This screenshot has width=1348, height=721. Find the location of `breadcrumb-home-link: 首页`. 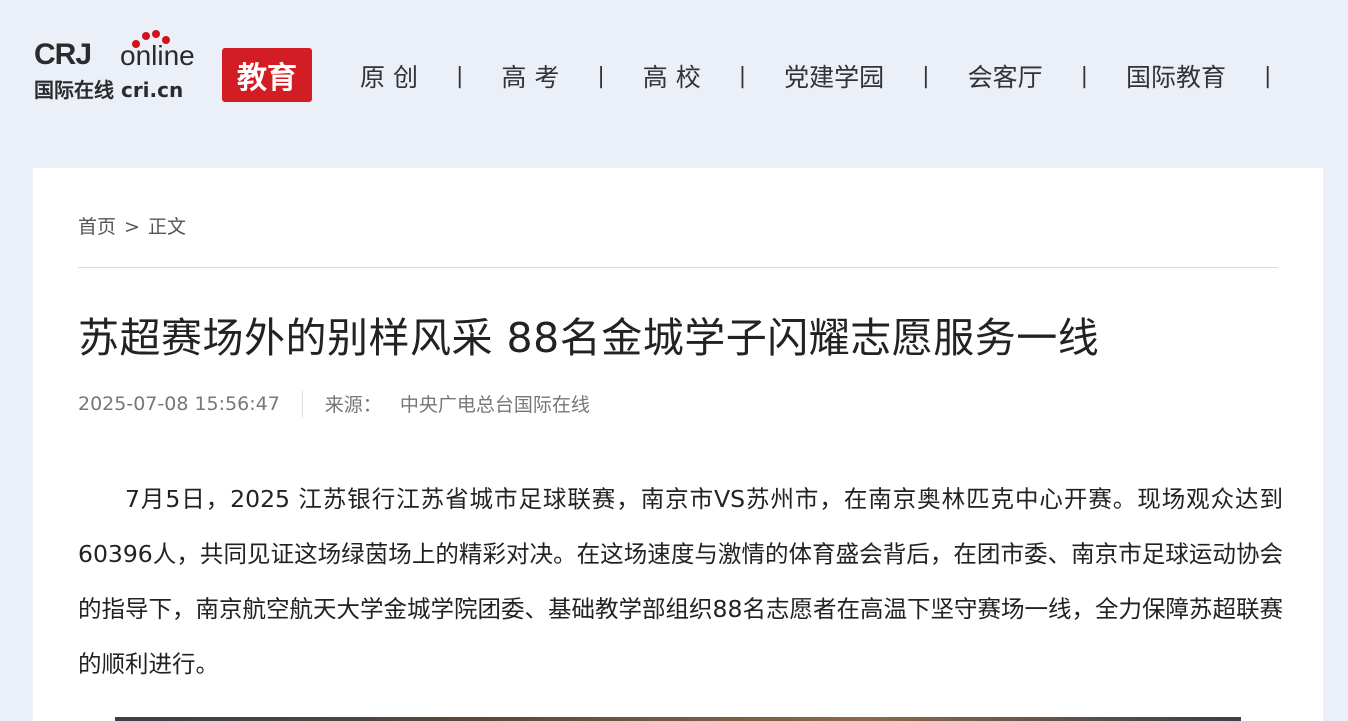

breadcrumb-home-link: 首页 is located at coordinates (97, 227).